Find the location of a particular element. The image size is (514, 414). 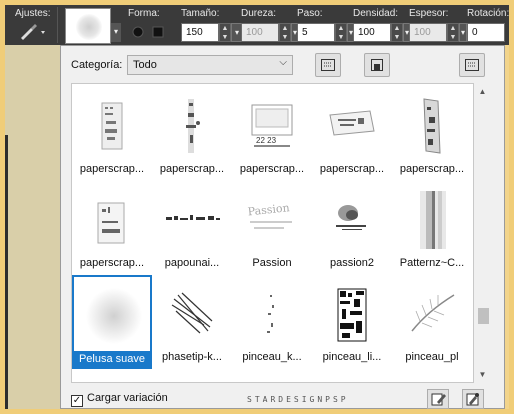

paso-label: Paso: is located at coordinates (310, 13).